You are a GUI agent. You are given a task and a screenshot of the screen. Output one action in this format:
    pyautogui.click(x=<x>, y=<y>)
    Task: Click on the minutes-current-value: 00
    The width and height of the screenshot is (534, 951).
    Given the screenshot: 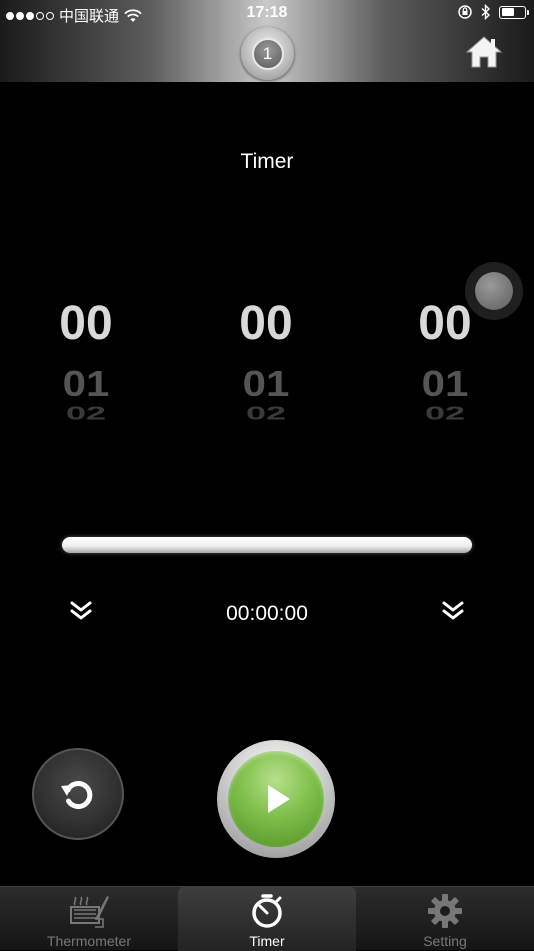 What is the action you would take?
    pyautogui.click(x=266, y=323)
    